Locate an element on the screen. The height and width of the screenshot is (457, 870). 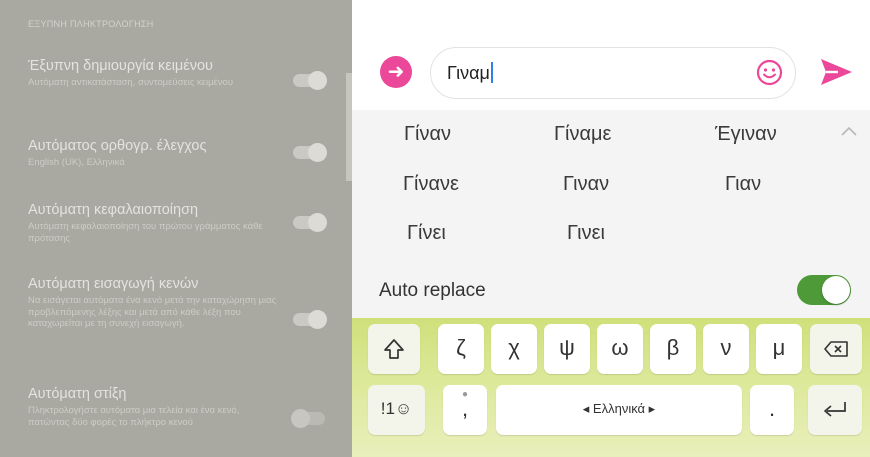
toggle-auto-spellcheck is located at coordinates (310, 152).